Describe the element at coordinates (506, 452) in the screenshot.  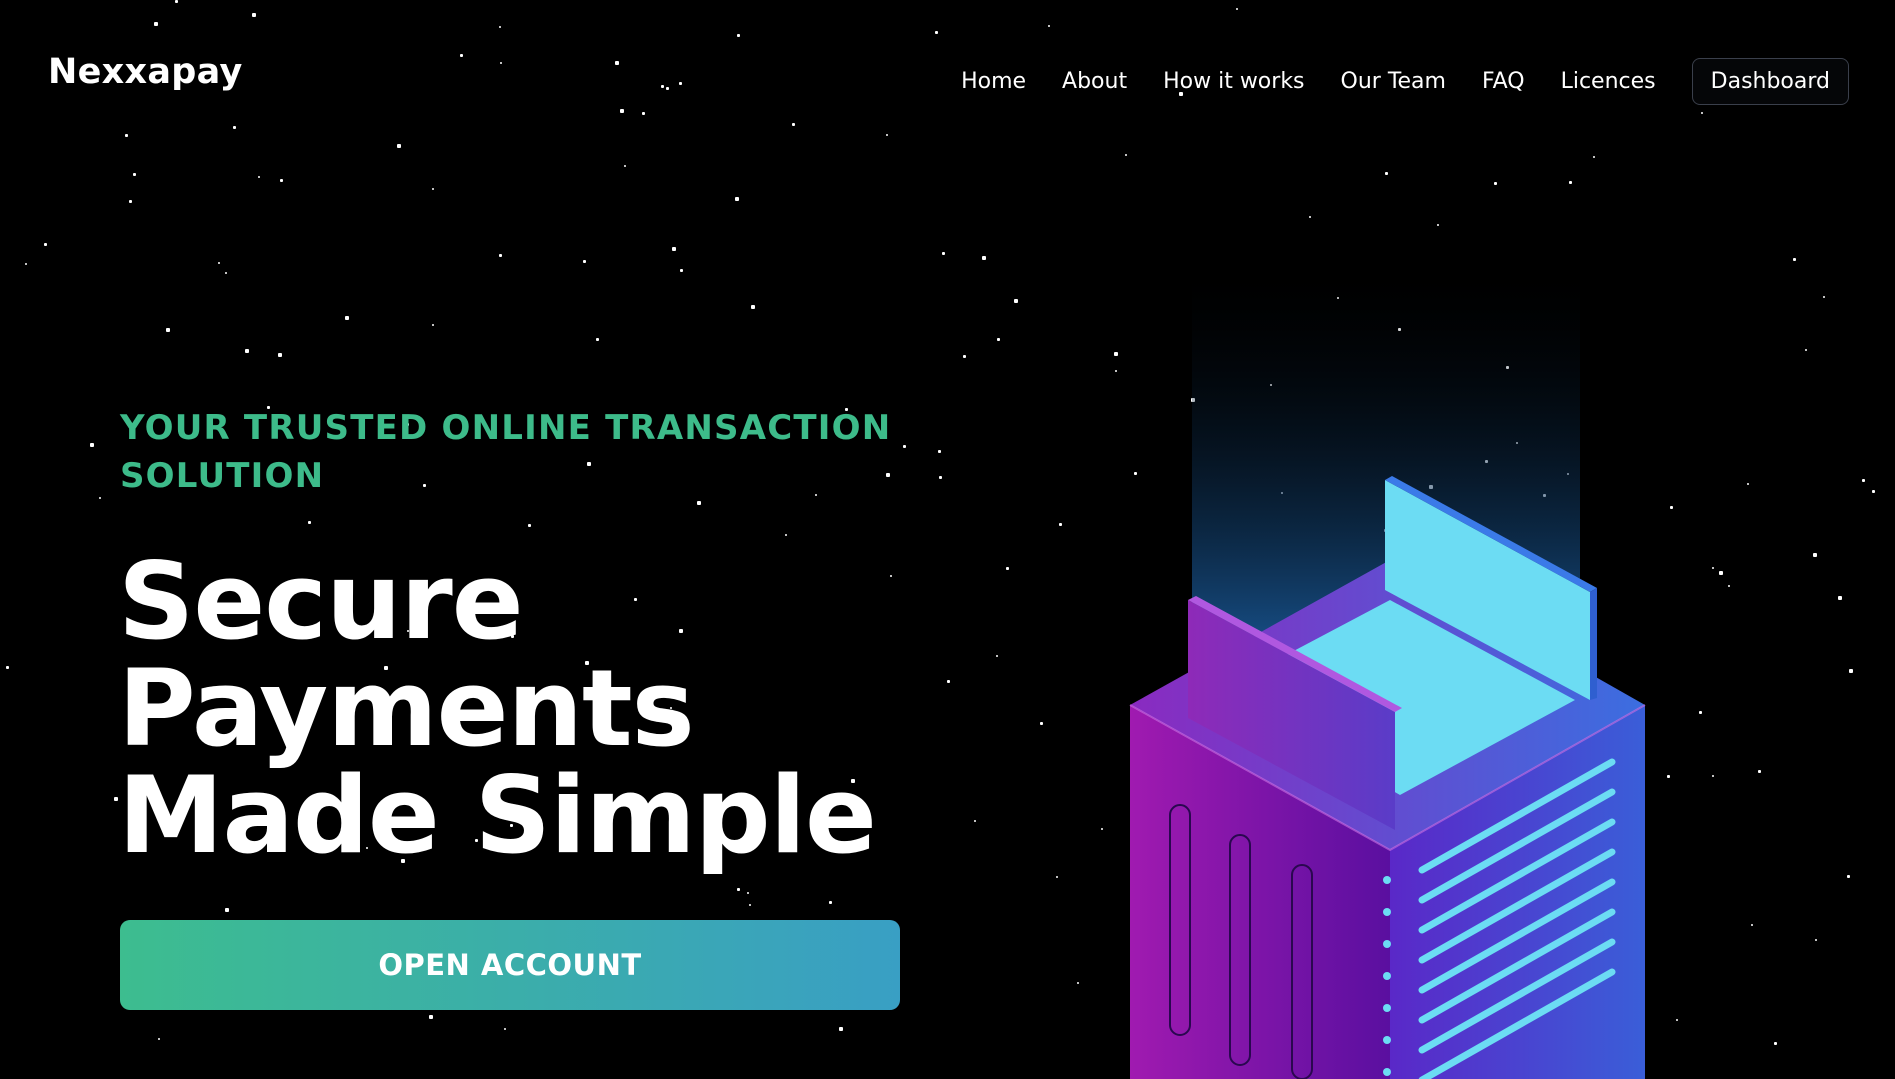
I see `hero-tagline: YOUR TRUSTED ONLINE TRANSACTION SOLUTION` at that location.